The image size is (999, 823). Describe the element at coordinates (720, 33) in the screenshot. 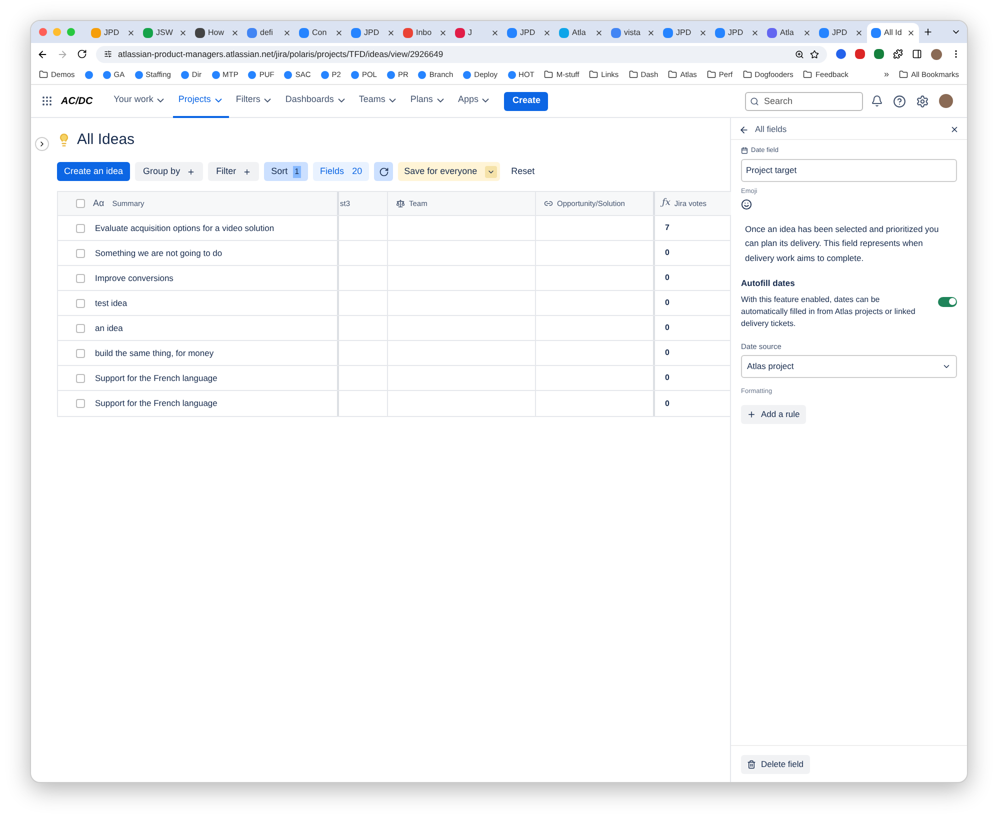

I see `tab-favicon-icon` at that location.